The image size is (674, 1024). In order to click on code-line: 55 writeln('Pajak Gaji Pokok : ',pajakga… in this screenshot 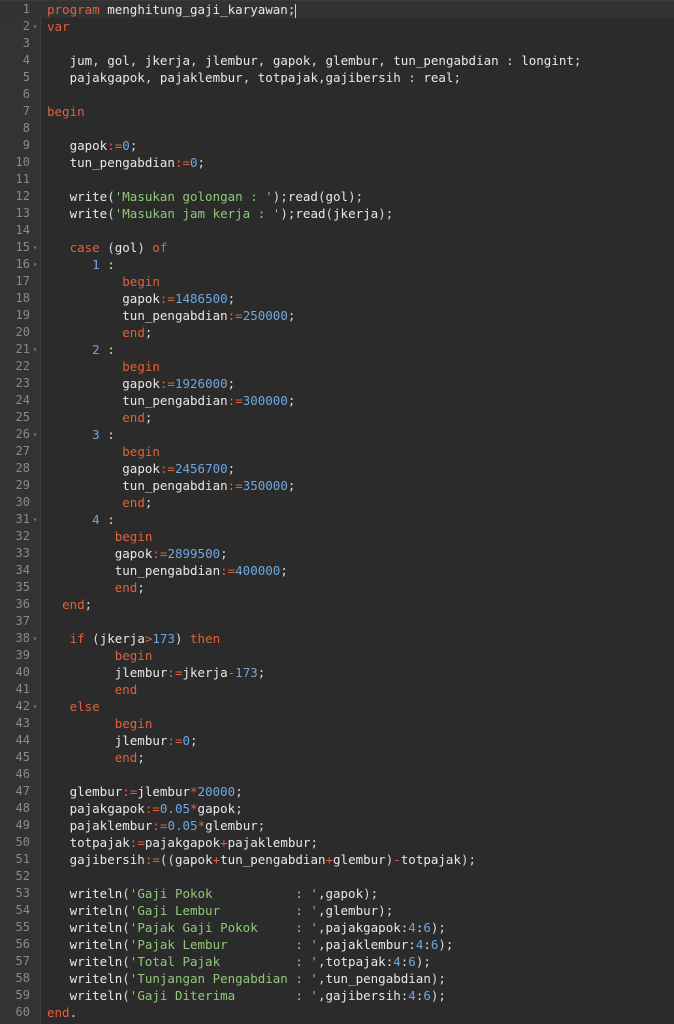, I will do `click(337, 927)`.